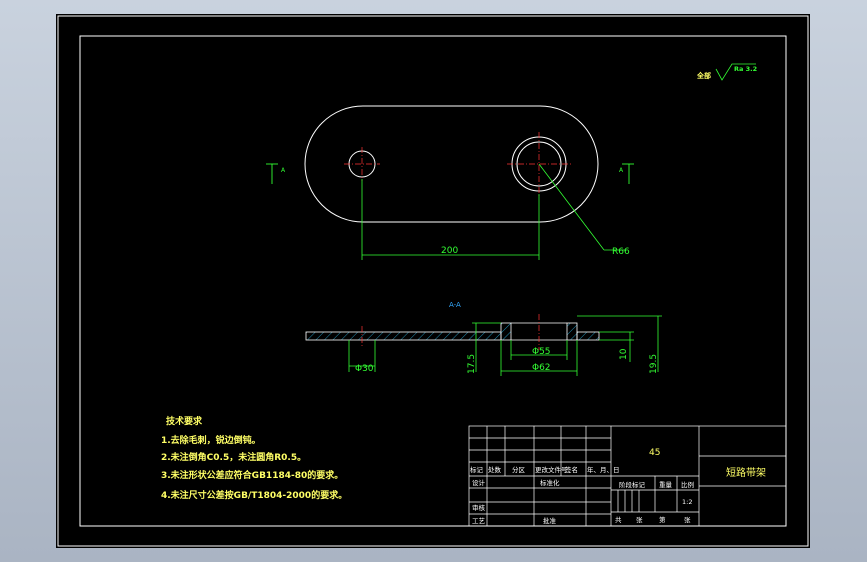 The height and width of the screenshot is (562, 867). Describe the element at coordinates (687, 519) in the screenshot. I see `tb-sheet-word2: 张` at that location.